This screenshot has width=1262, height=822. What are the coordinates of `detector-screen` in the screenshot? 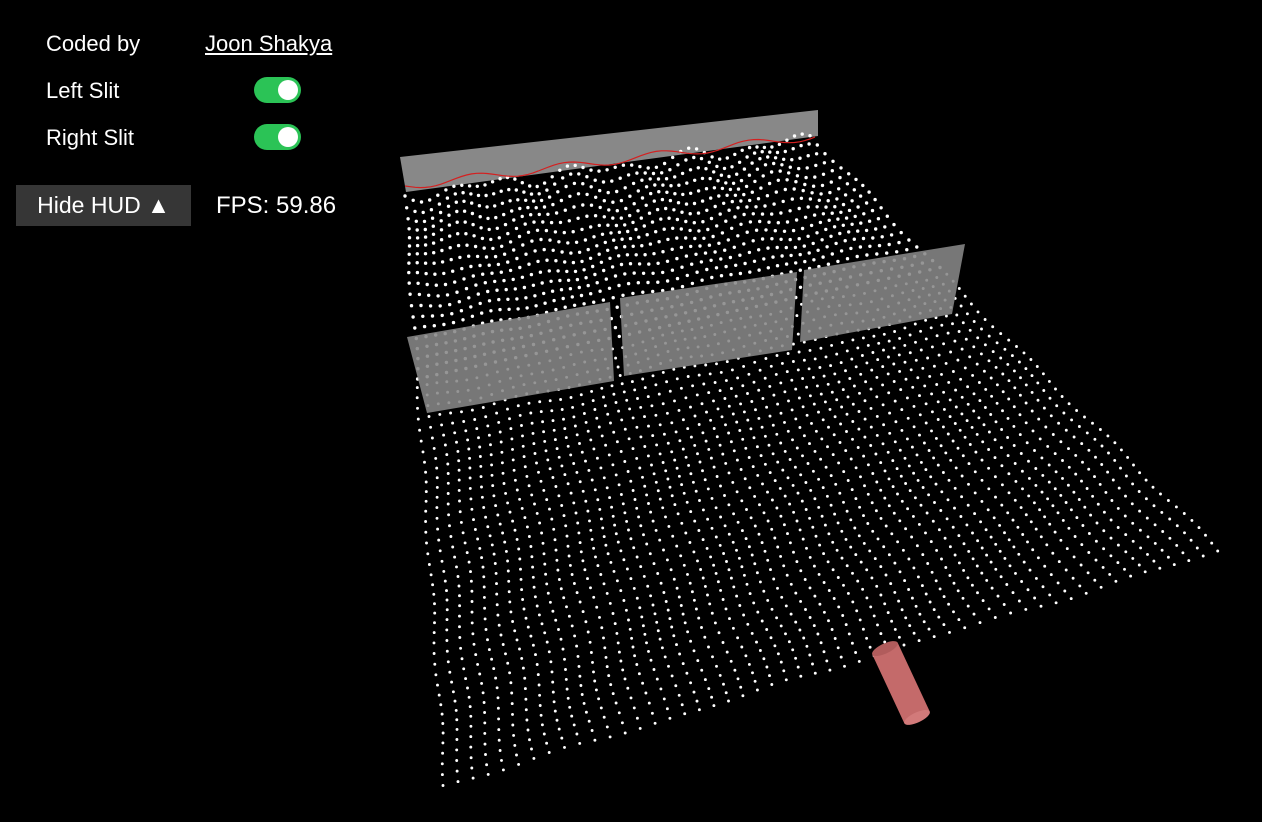 It's located at (609, 151).